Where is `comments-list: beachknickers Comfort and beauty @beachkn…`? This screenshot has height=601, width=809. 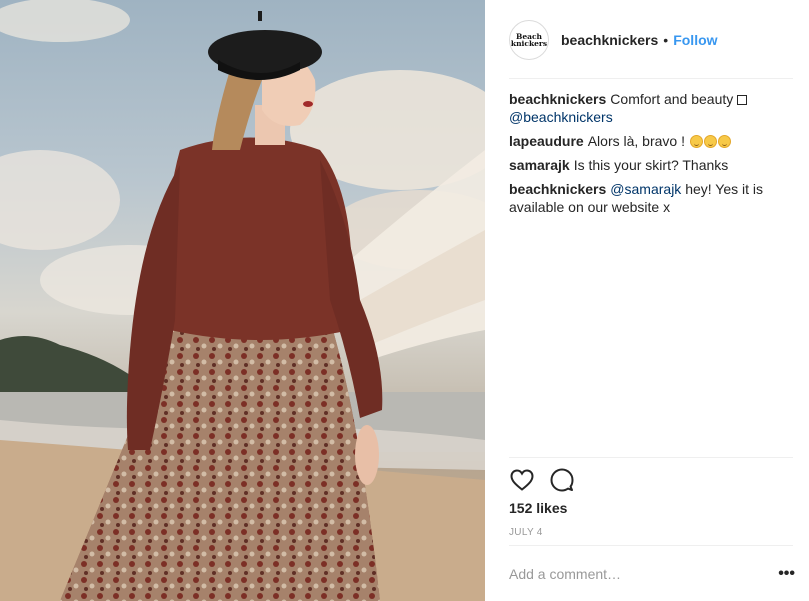
comments-list: beachknickers Comfort and beauty @beachkn… is located at coordinates (651, 156).